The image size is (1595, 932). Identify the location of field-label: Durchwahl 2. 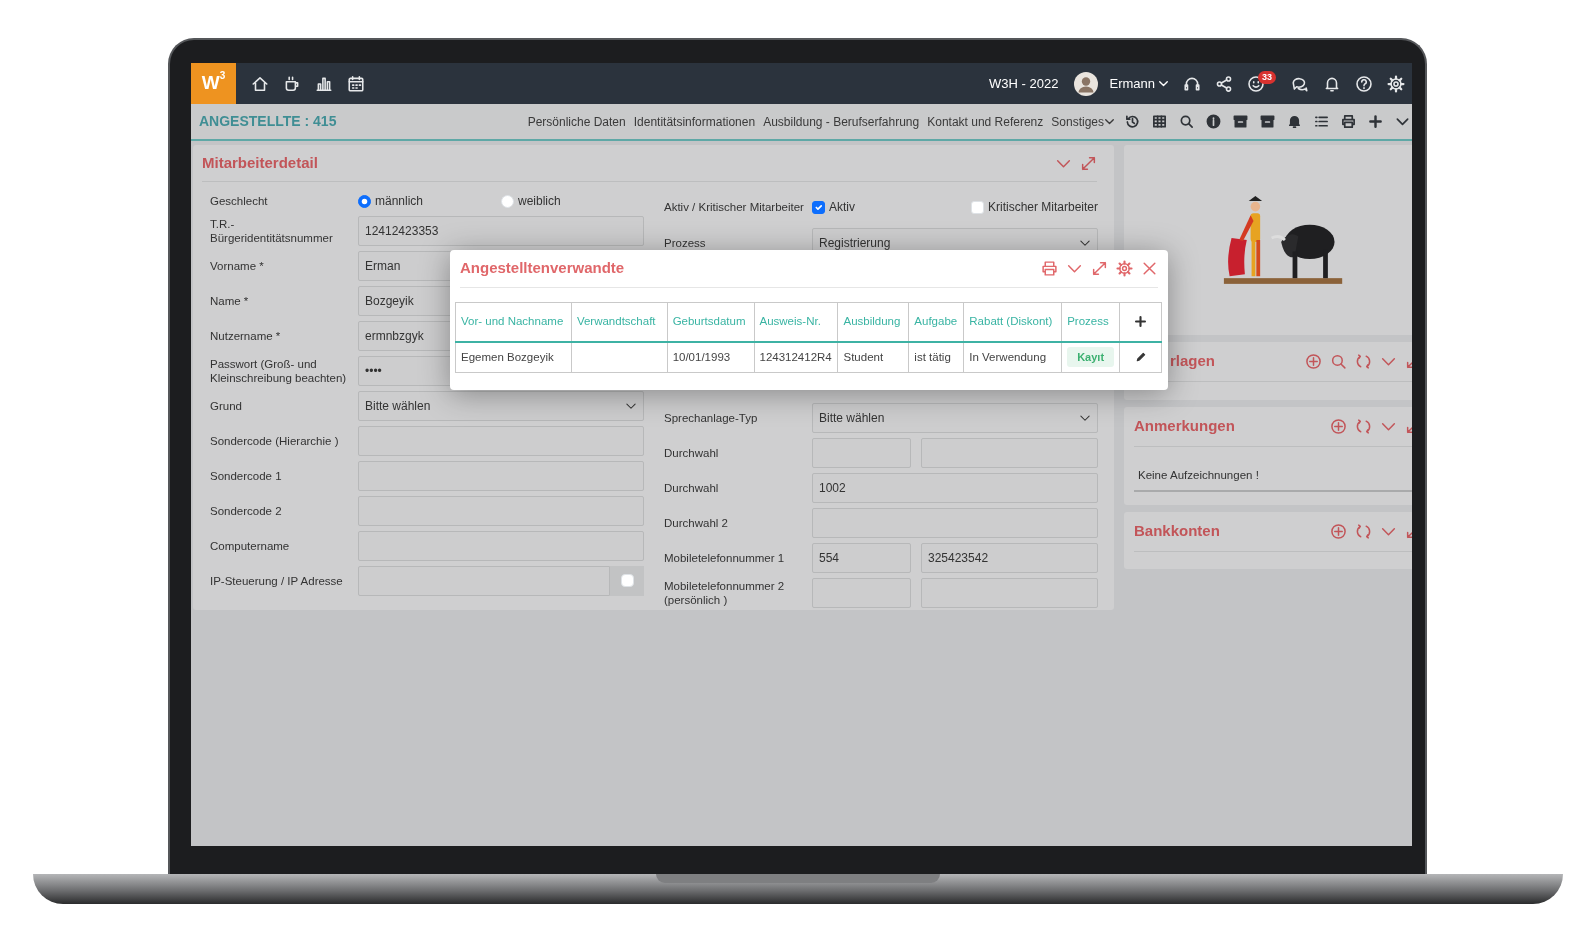
(696, 522).